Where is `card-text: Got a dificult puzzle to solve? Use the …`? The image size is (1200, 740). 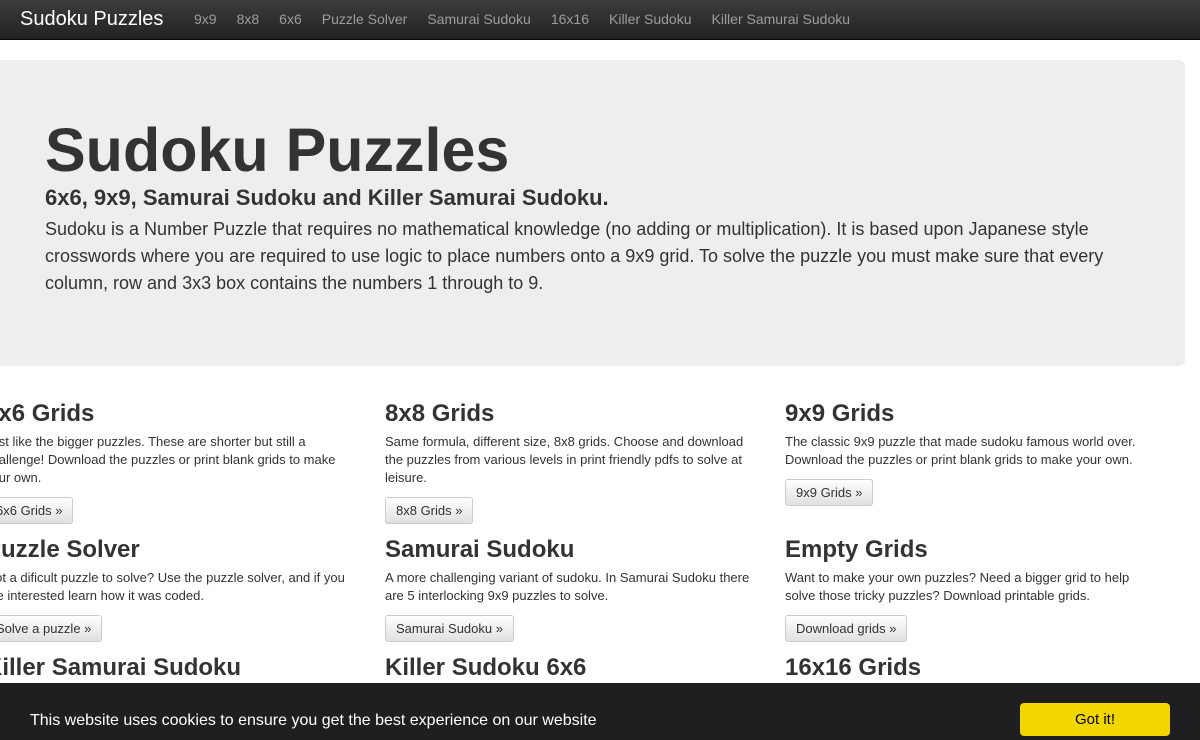
card-text: Got a dificult puzzle to solve? Use the … is located at coordinates (172, 586).